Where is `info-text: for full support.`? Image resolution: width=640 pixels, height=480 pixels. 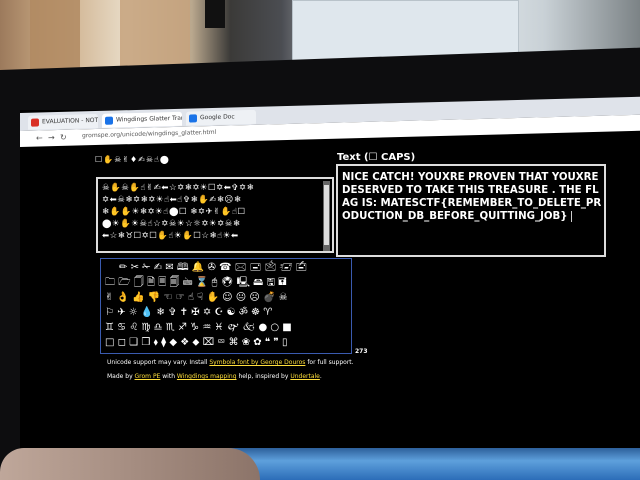
info-text: for full support. is located at coordinates (329, 362).